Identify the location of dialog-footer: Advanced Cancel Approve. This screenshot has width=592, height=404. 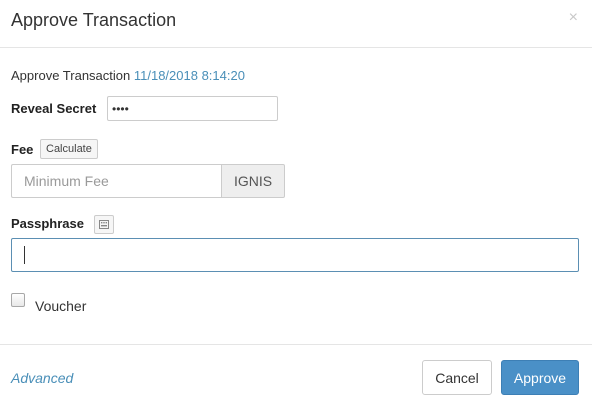
(296, 374).